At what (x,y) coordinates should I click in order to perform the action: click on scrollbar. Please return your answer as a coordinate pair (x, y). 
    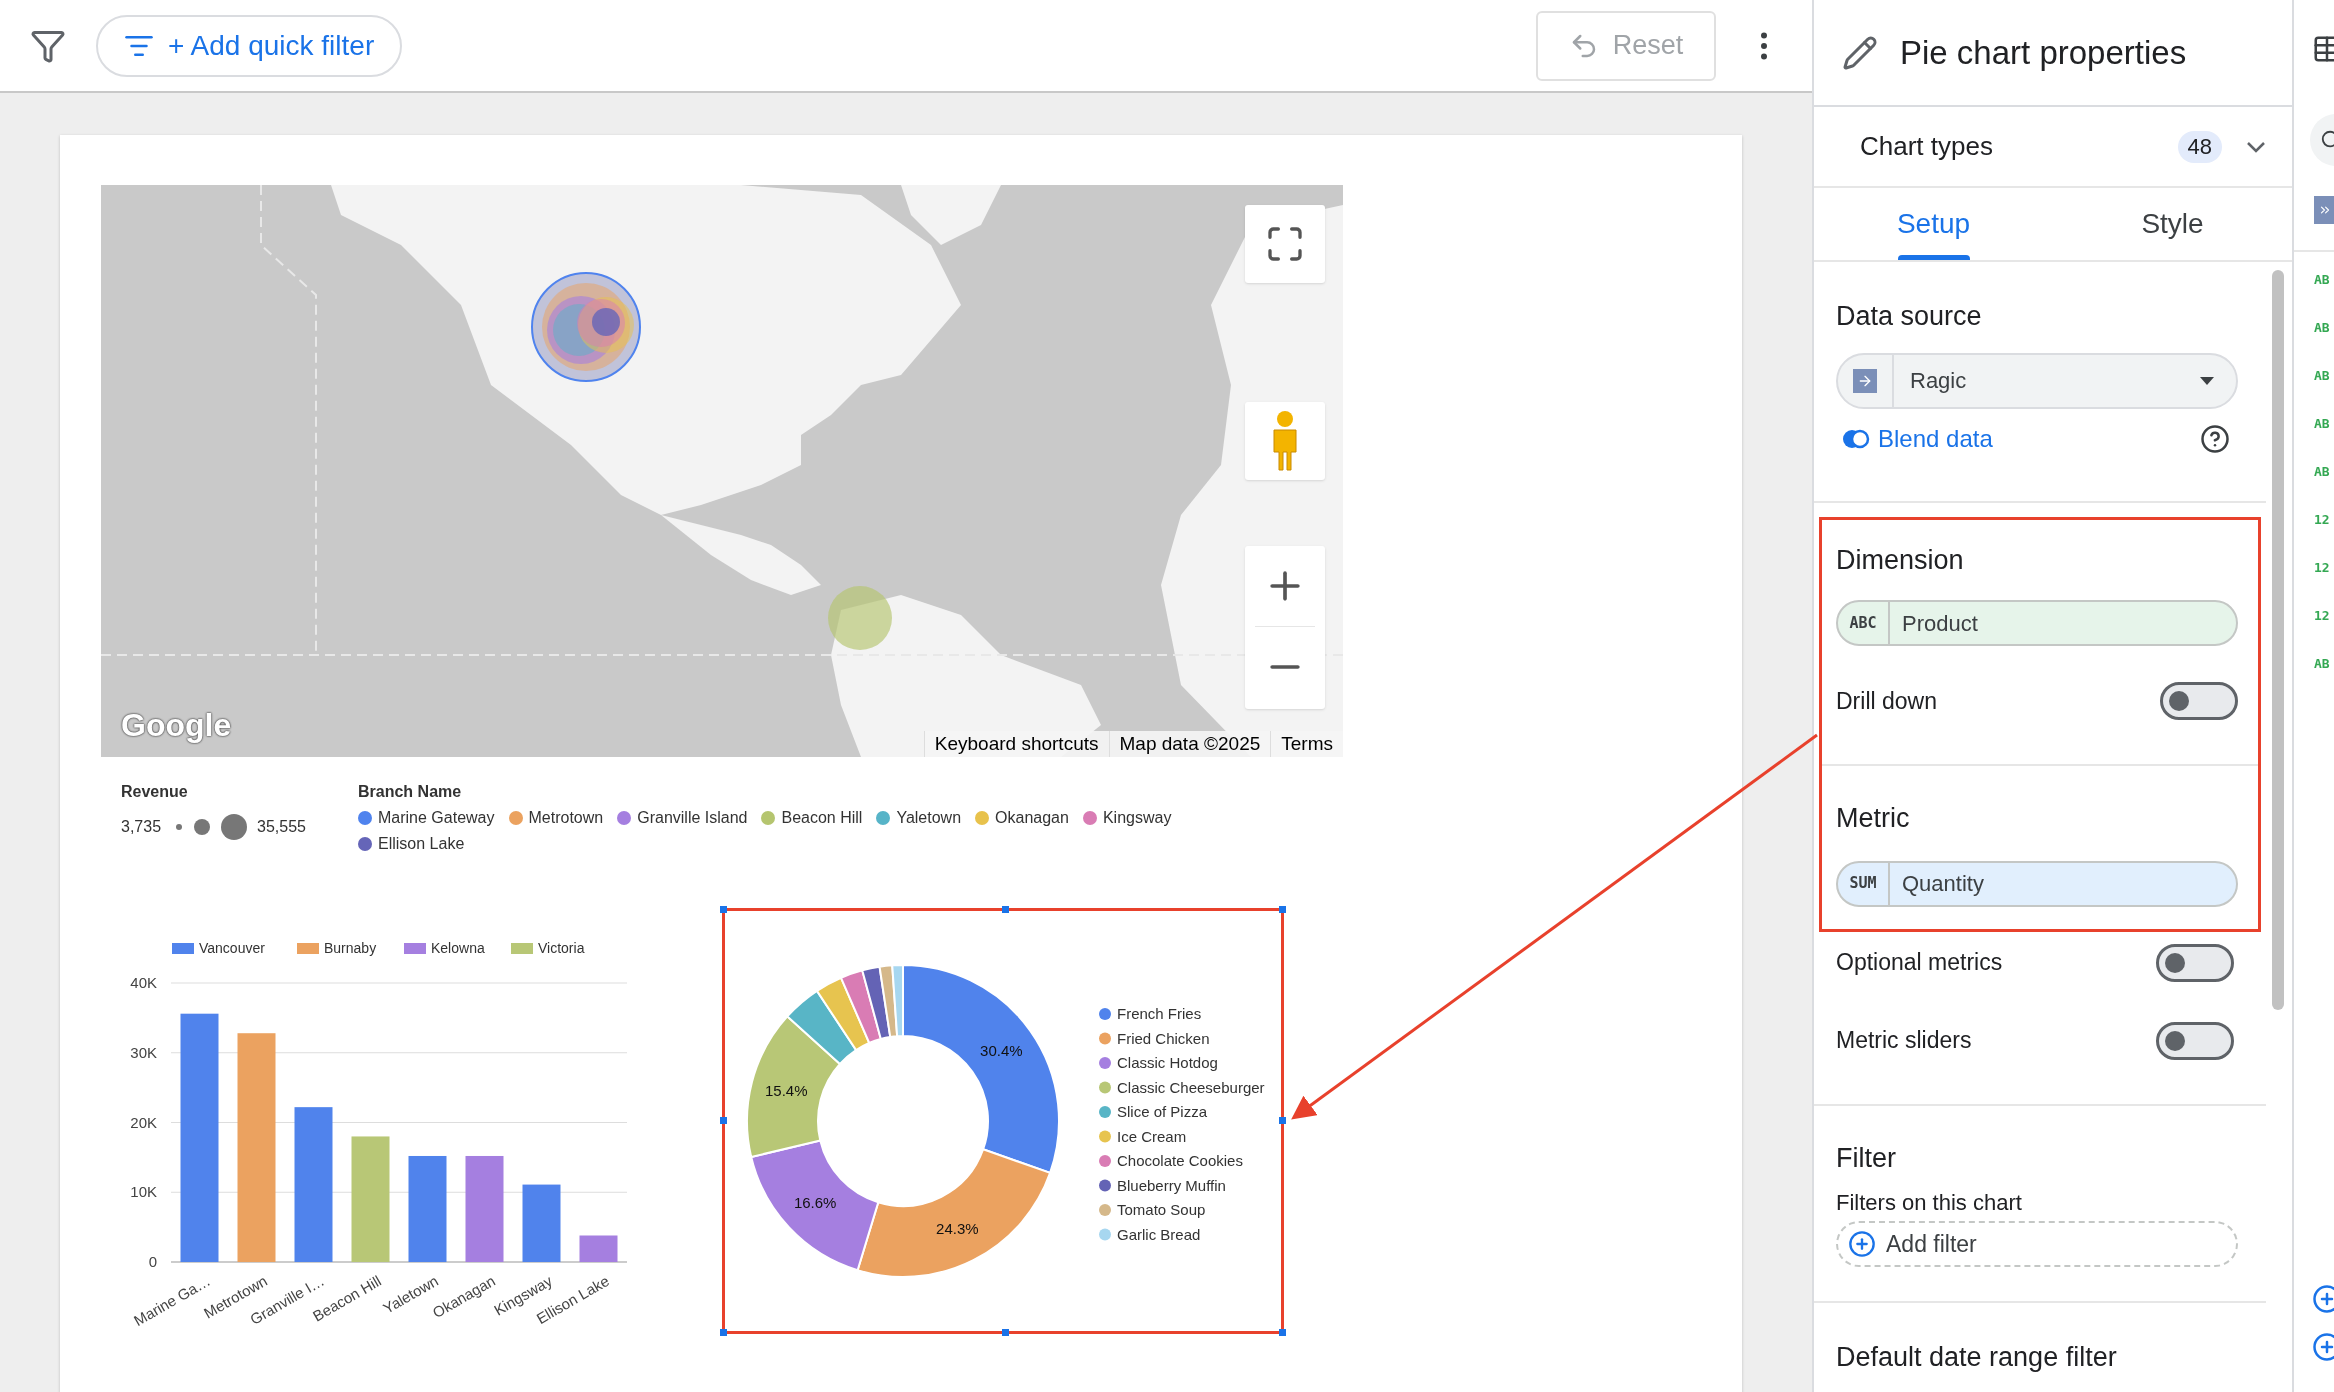
    Looking at the image, I should click on (2278, 640).